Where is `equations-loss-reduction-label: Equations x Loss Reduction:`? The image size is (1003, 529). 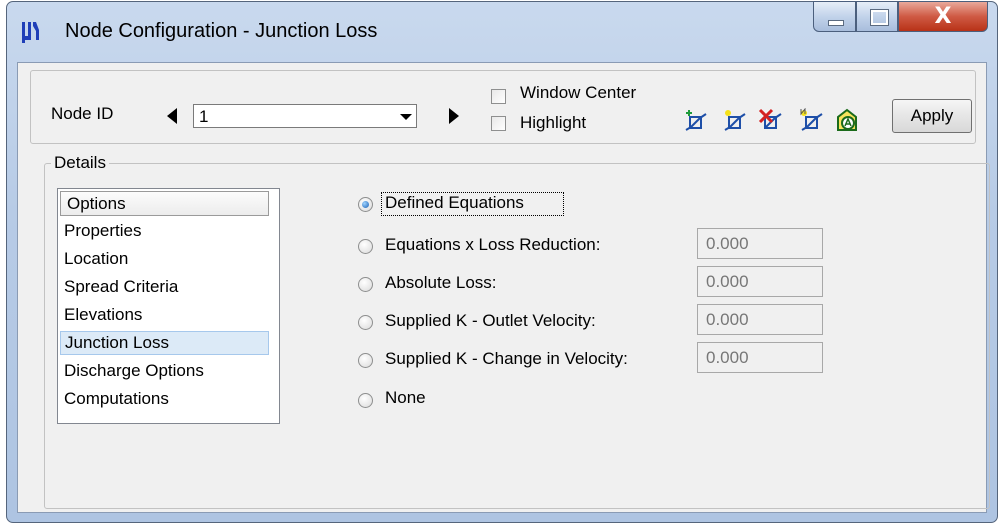 equations-loss-reduction-label: Equations x Loss Reduction: is located at coordinates (492, 245).